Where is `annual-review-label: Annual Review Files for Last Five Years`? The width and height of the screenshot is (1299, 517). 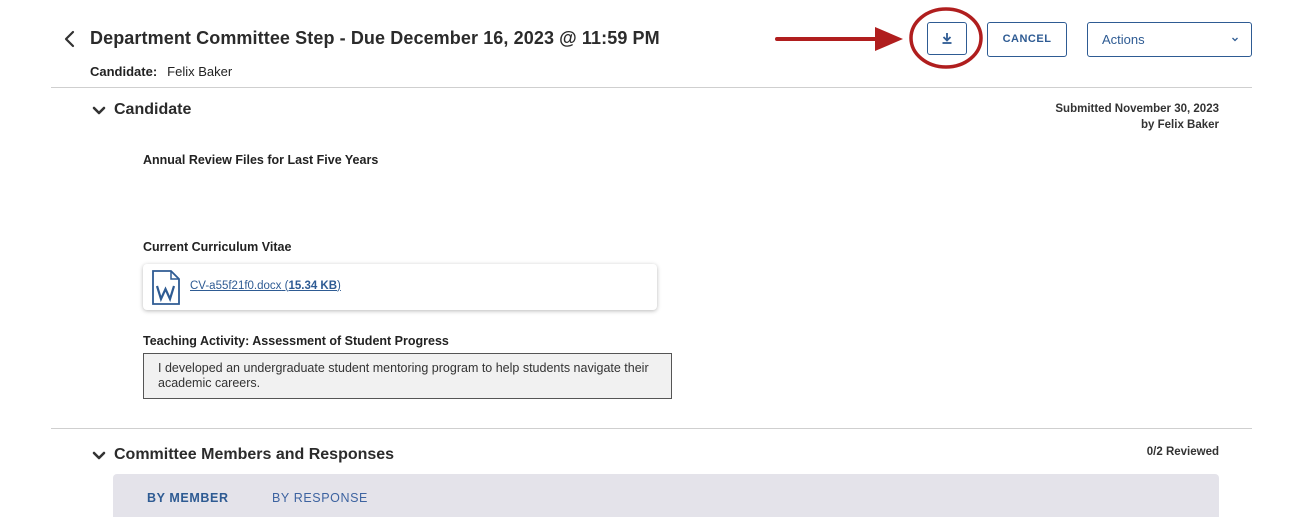 annual-review-label: Annual Review Files for Last Five Years is located at coordinates (261, 160).